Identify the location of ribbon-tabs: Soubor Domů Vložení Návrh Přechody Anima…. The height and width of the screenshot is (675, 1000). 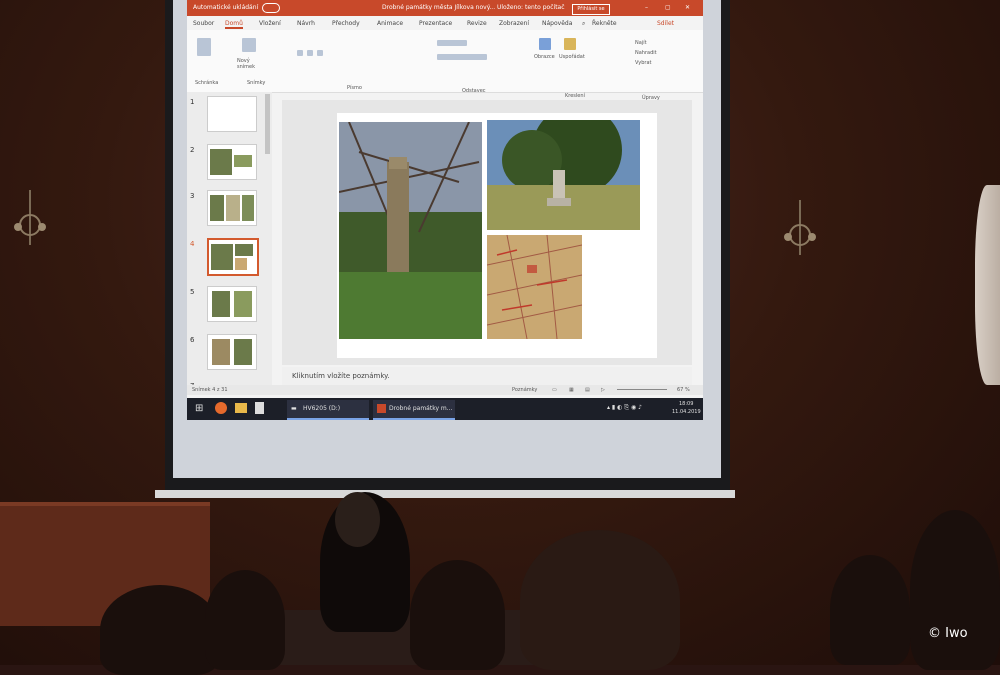
(445, 23).